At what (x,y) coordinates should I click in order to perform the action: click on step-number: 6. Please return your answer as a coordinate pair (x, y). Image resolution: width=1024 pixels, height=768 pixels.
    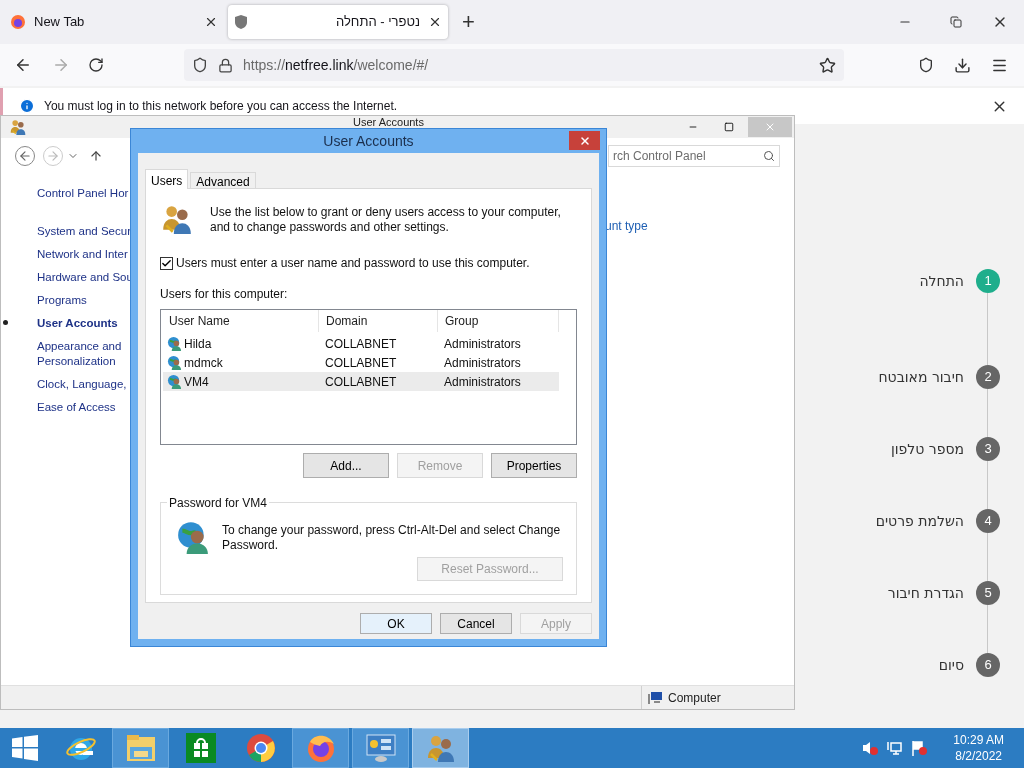
    Looking at the image, I should click on (988, 665).